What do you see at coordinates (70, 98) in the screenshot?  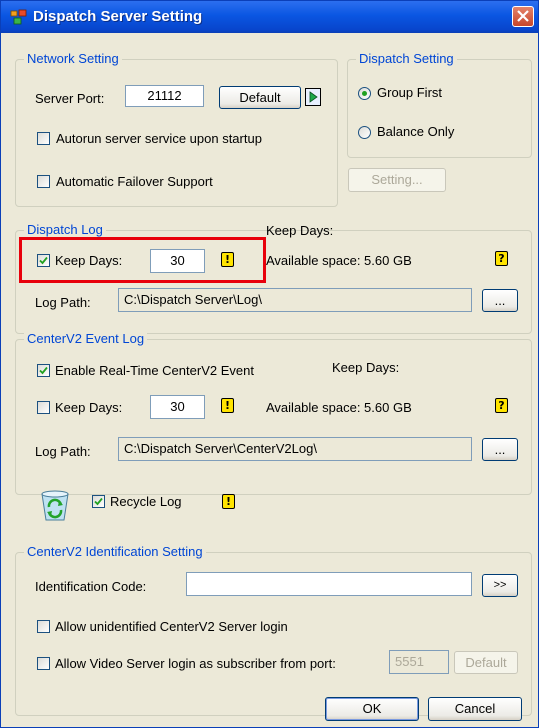 I see `server-port-label: Server Port:` at bounding box center [70, 98].